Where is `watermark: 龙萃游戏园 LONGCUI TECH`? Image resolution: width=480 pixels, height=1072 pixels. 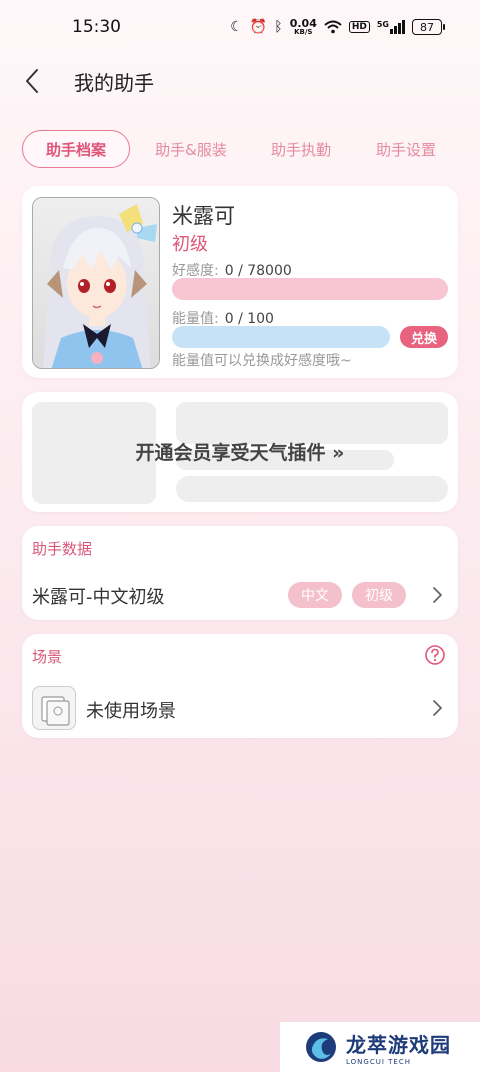
watermark: 龙萃游戏园 LONGCUI TECH is located at coordinates (380, 1047).